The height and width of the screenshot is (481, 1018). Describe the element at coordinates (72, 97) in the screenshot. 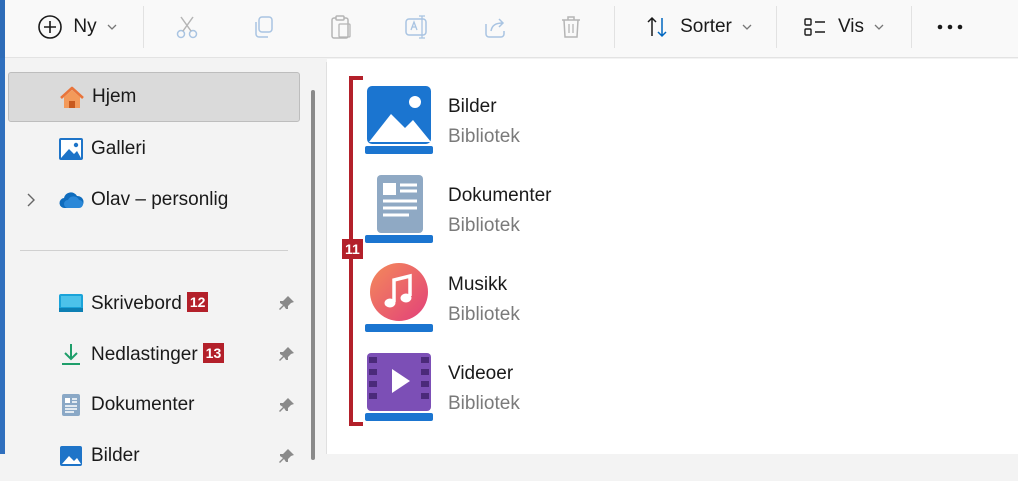

I see `home-icon` at that location.